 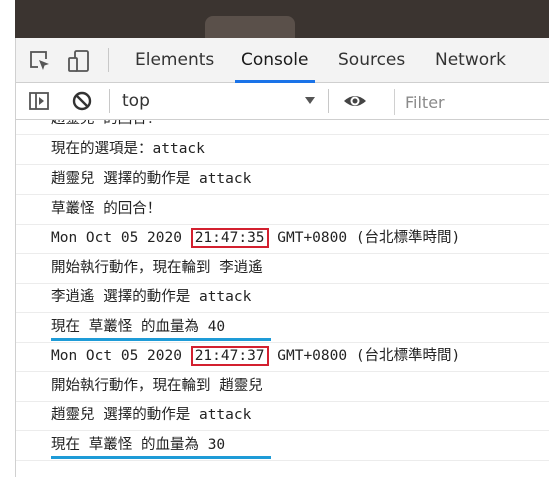 I want to click on console-message: 李逍遙 選擇的動作是 attack, so click(x=282, y=298).